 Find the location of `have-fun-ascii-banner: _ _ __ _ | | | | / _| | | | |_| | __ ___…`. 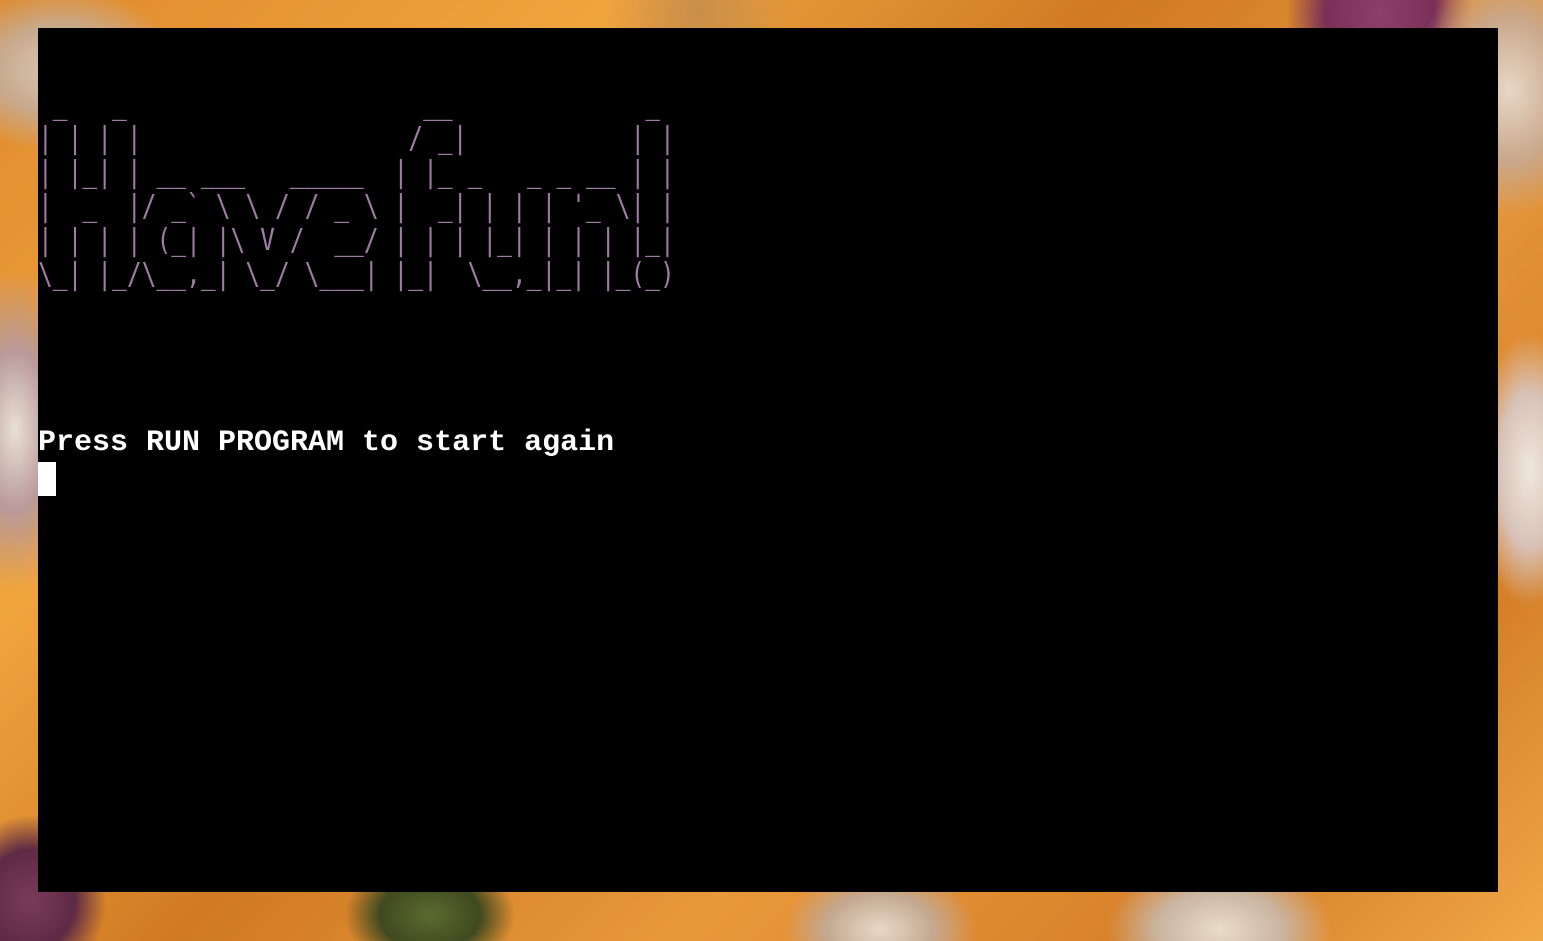

have-fun-ascii-banner: _ _ __ _ | | | | / _| | | | |_| | __ ___… is located at coordinates (356, 189).